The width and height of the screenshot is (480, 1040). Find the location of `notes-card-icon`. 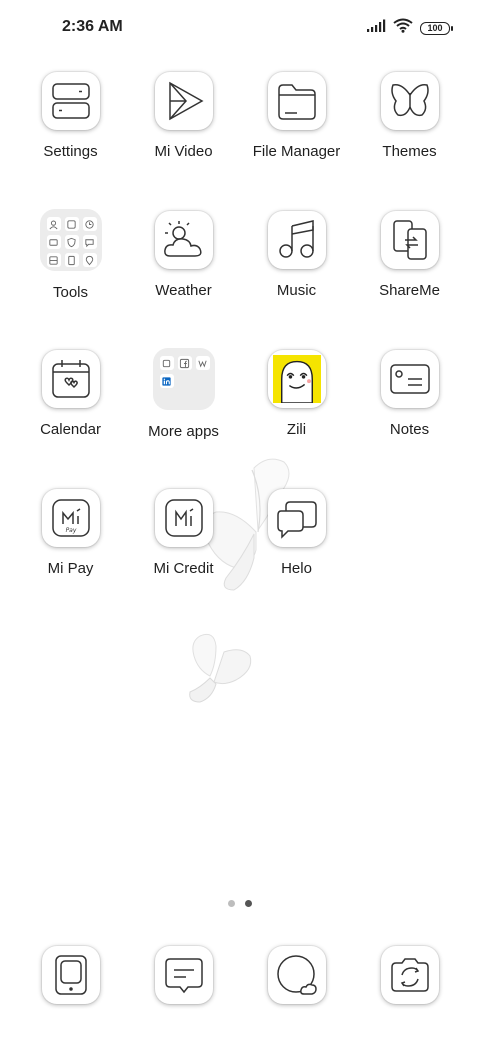

notes-card-icon is located at coordinates (409, 379).